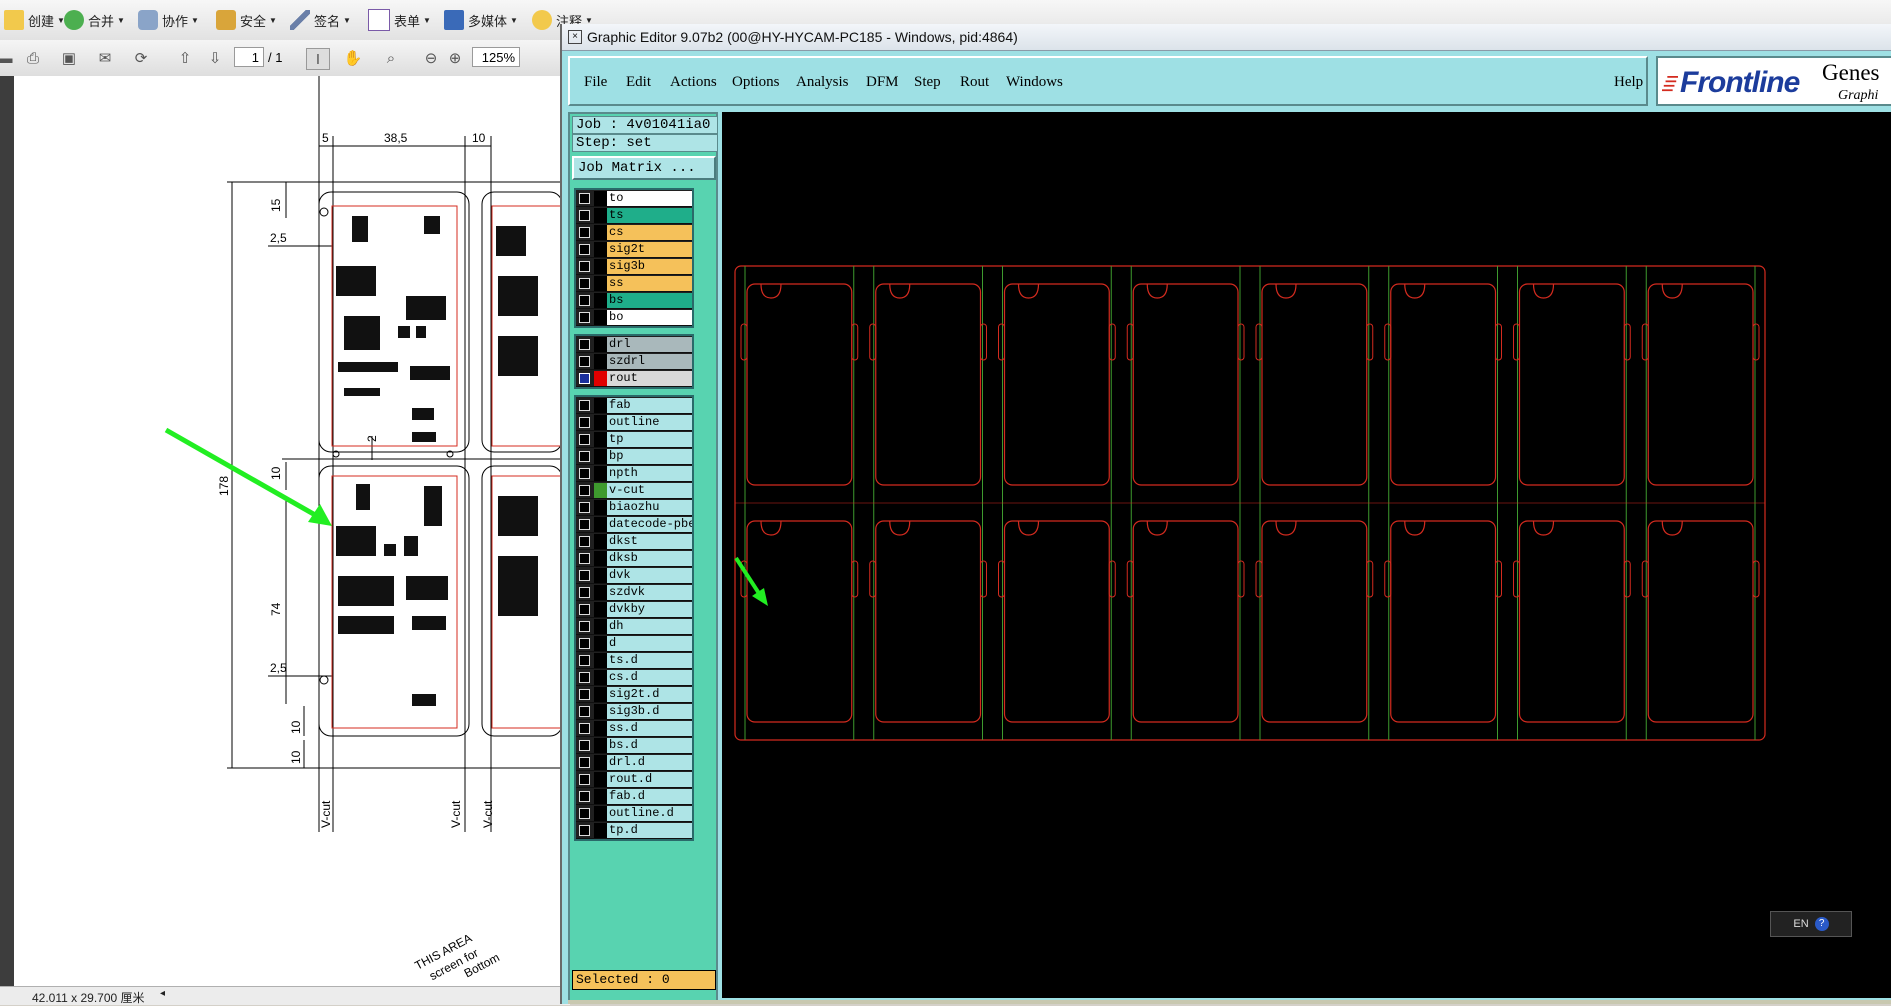  I want to click on layer-name: outline, so click(649, 422).